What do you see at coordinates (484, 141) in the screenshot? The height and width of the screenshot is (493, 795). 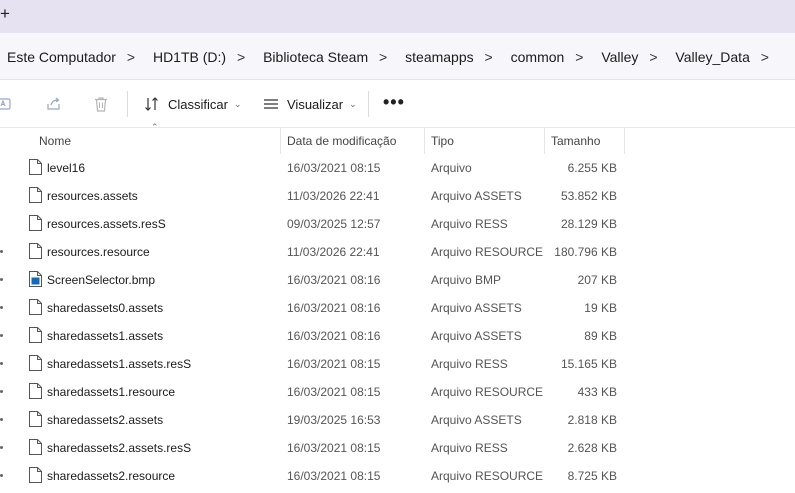 I see `column-header-type: Tipo` at bounding box center [484, 141].